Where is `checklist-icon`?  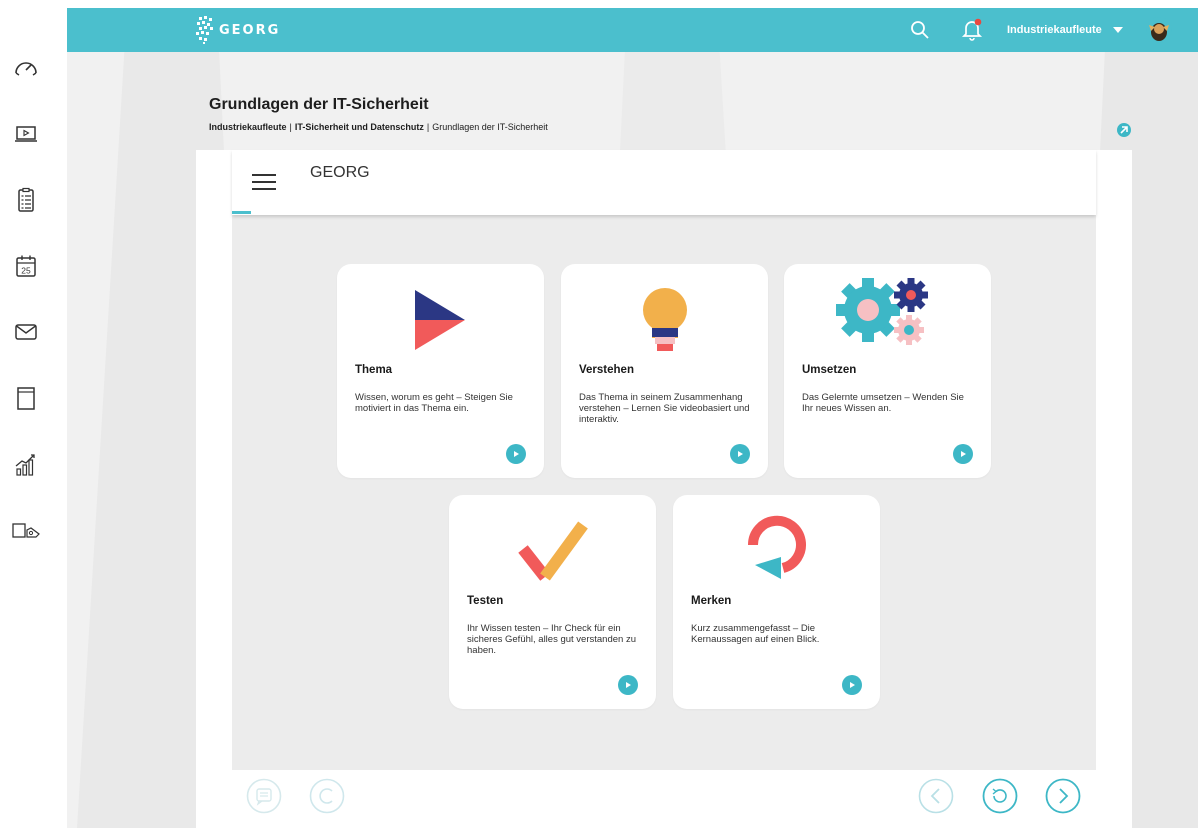 checklist-icon is located at coordinates (26, 200).